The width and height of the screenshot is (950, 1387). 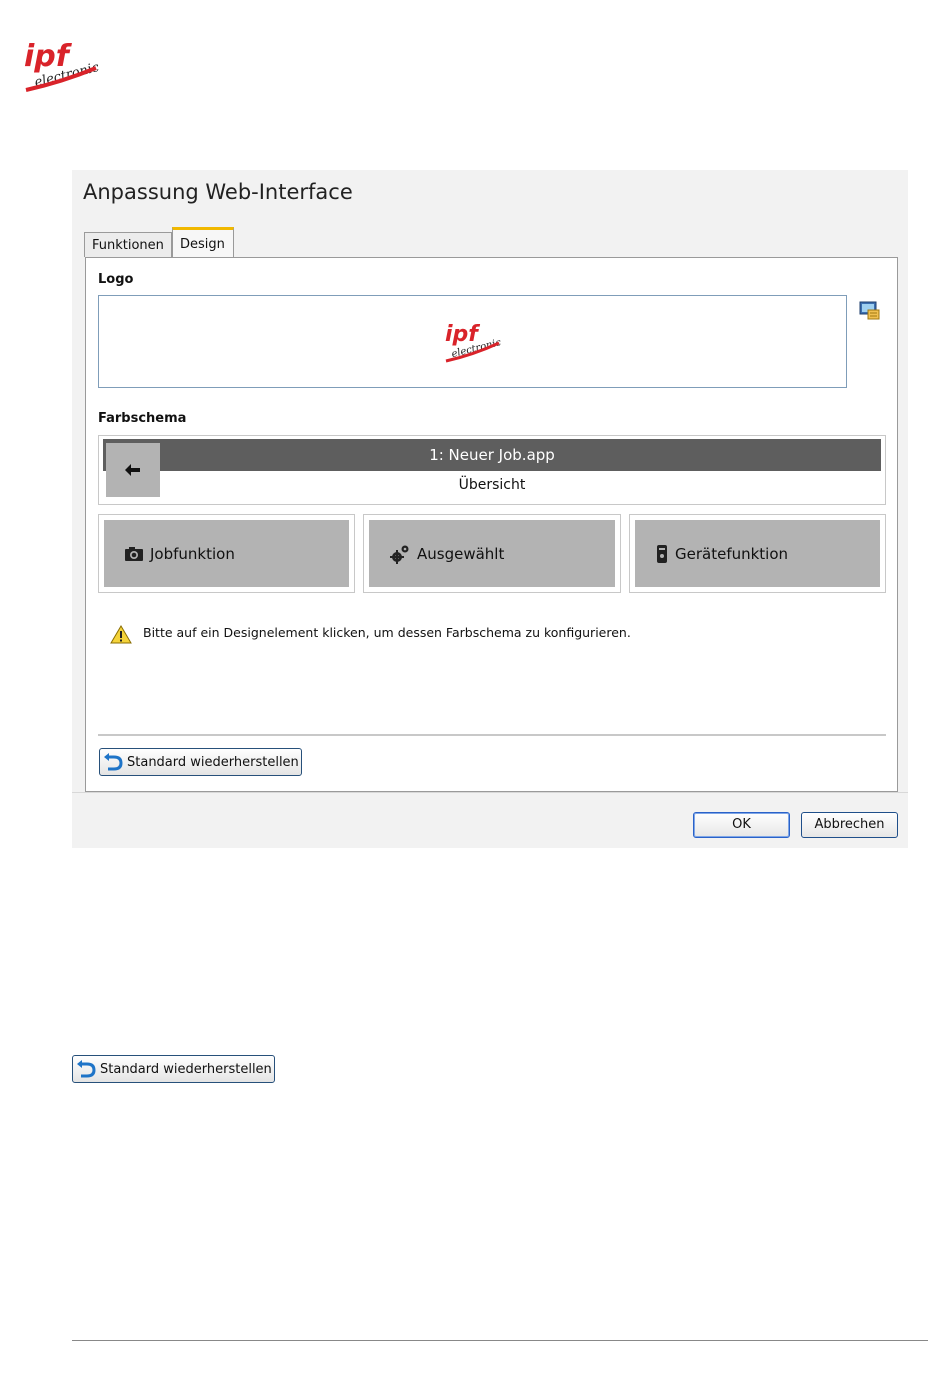 I want to click on header-bar: 1: Neuer Job.app, so click(x=492, y=455).